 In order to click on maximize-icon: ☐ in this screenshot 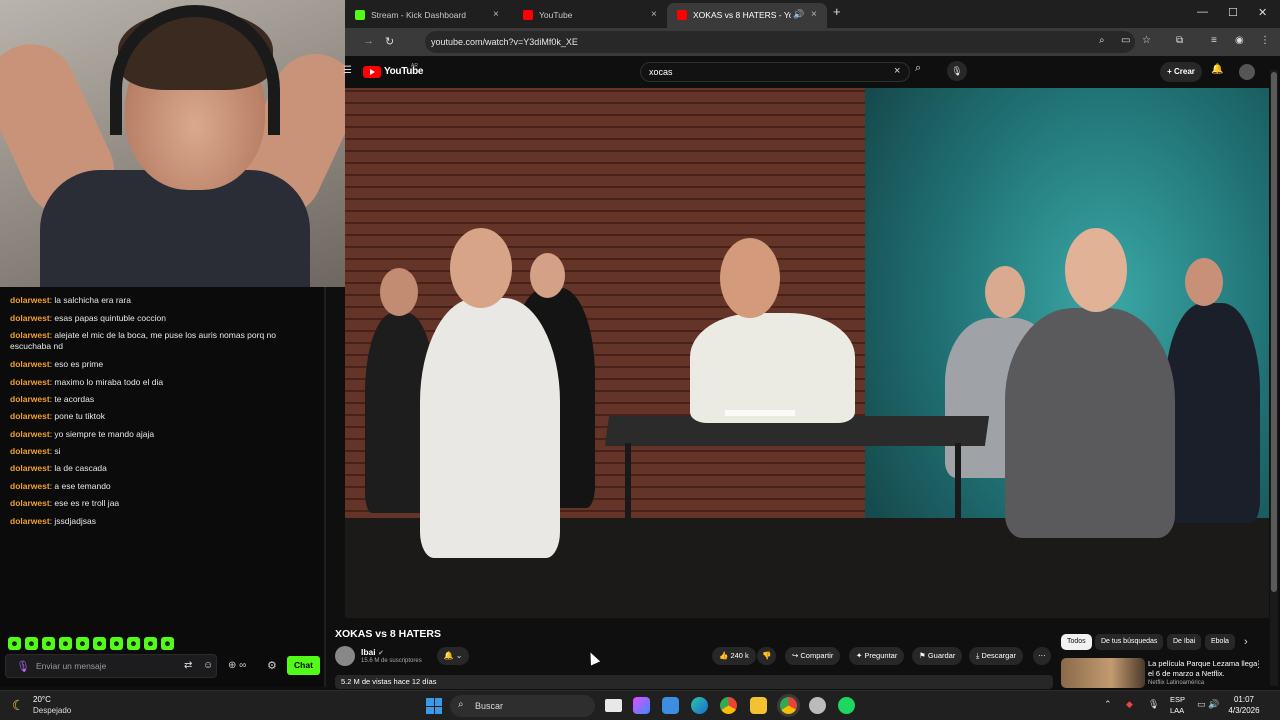, I will do `click(1233, 12)`.